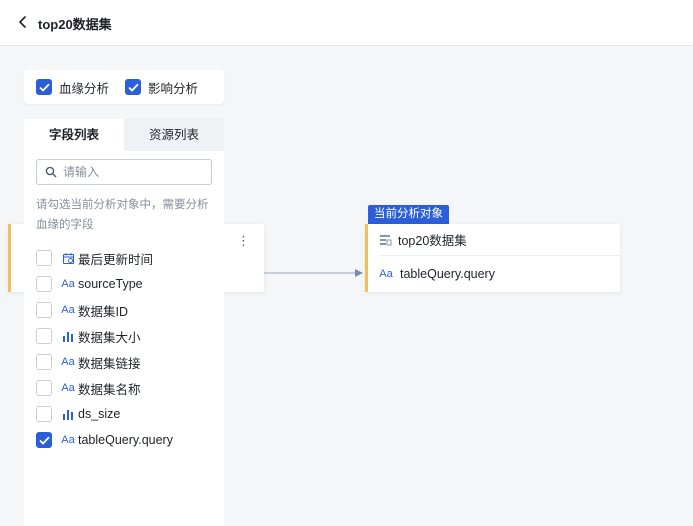  What do you see at coordinates (408, 214) in the screenshot?
I see `current-object-tag: 当前分析对象` at bounding box center [408, 214].